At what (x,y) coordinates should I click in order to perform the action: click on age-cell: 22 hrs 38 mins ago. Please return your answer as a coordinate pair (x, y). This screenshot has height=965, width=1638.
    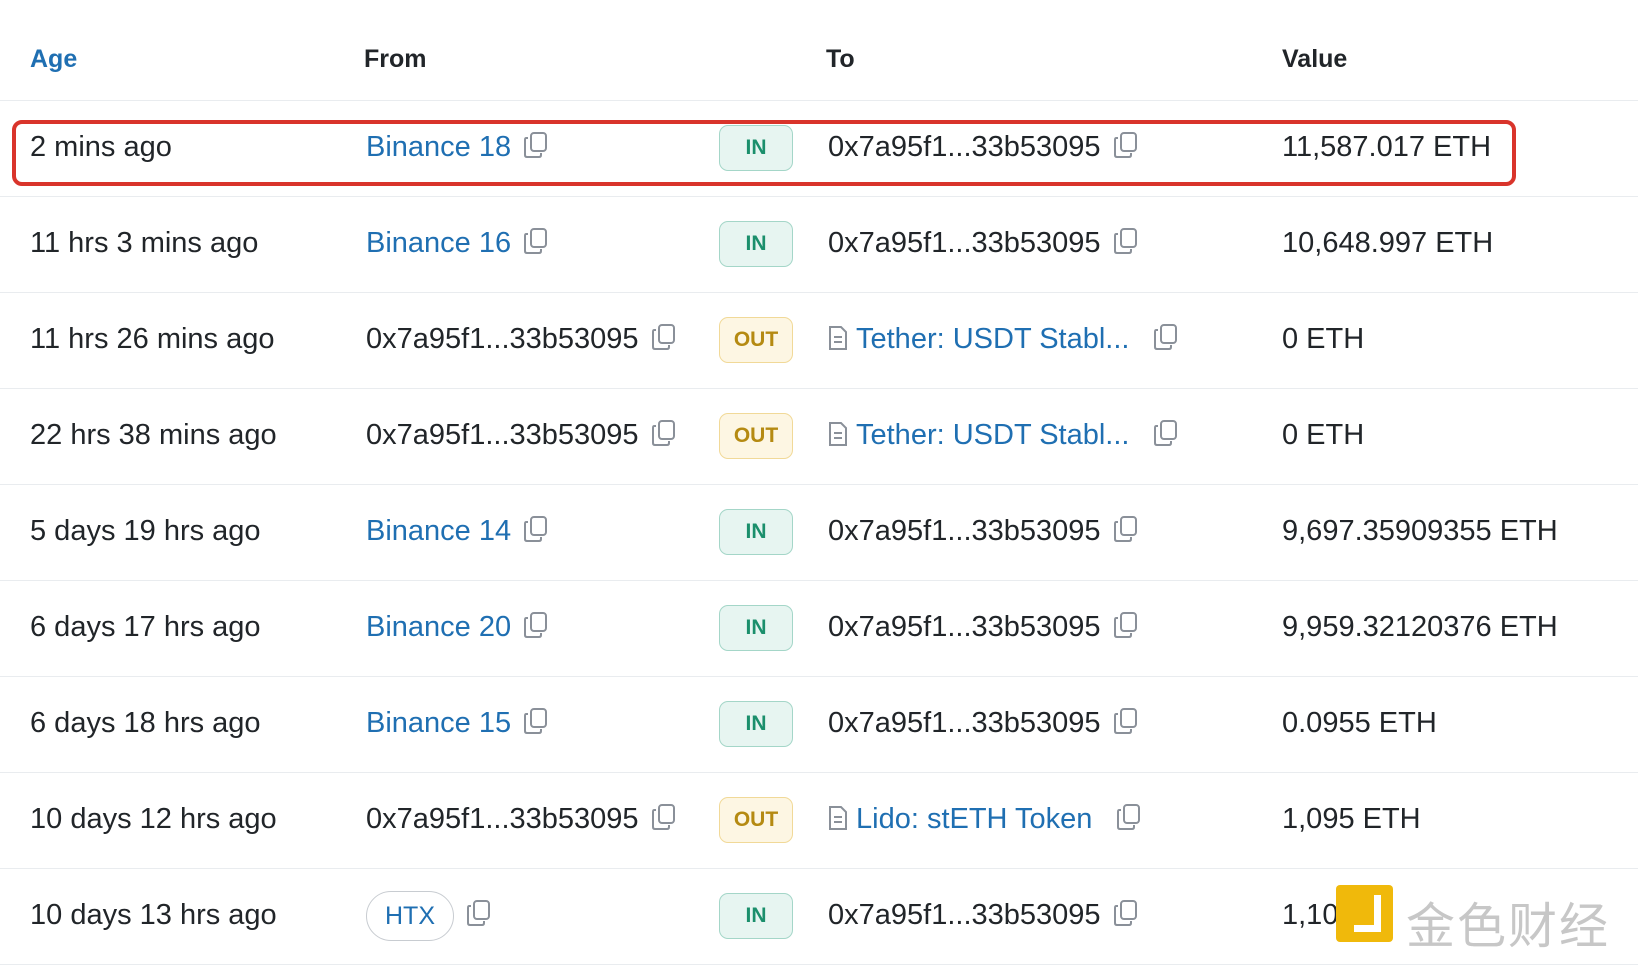
    Looking at the image, I should click on (153, 435).